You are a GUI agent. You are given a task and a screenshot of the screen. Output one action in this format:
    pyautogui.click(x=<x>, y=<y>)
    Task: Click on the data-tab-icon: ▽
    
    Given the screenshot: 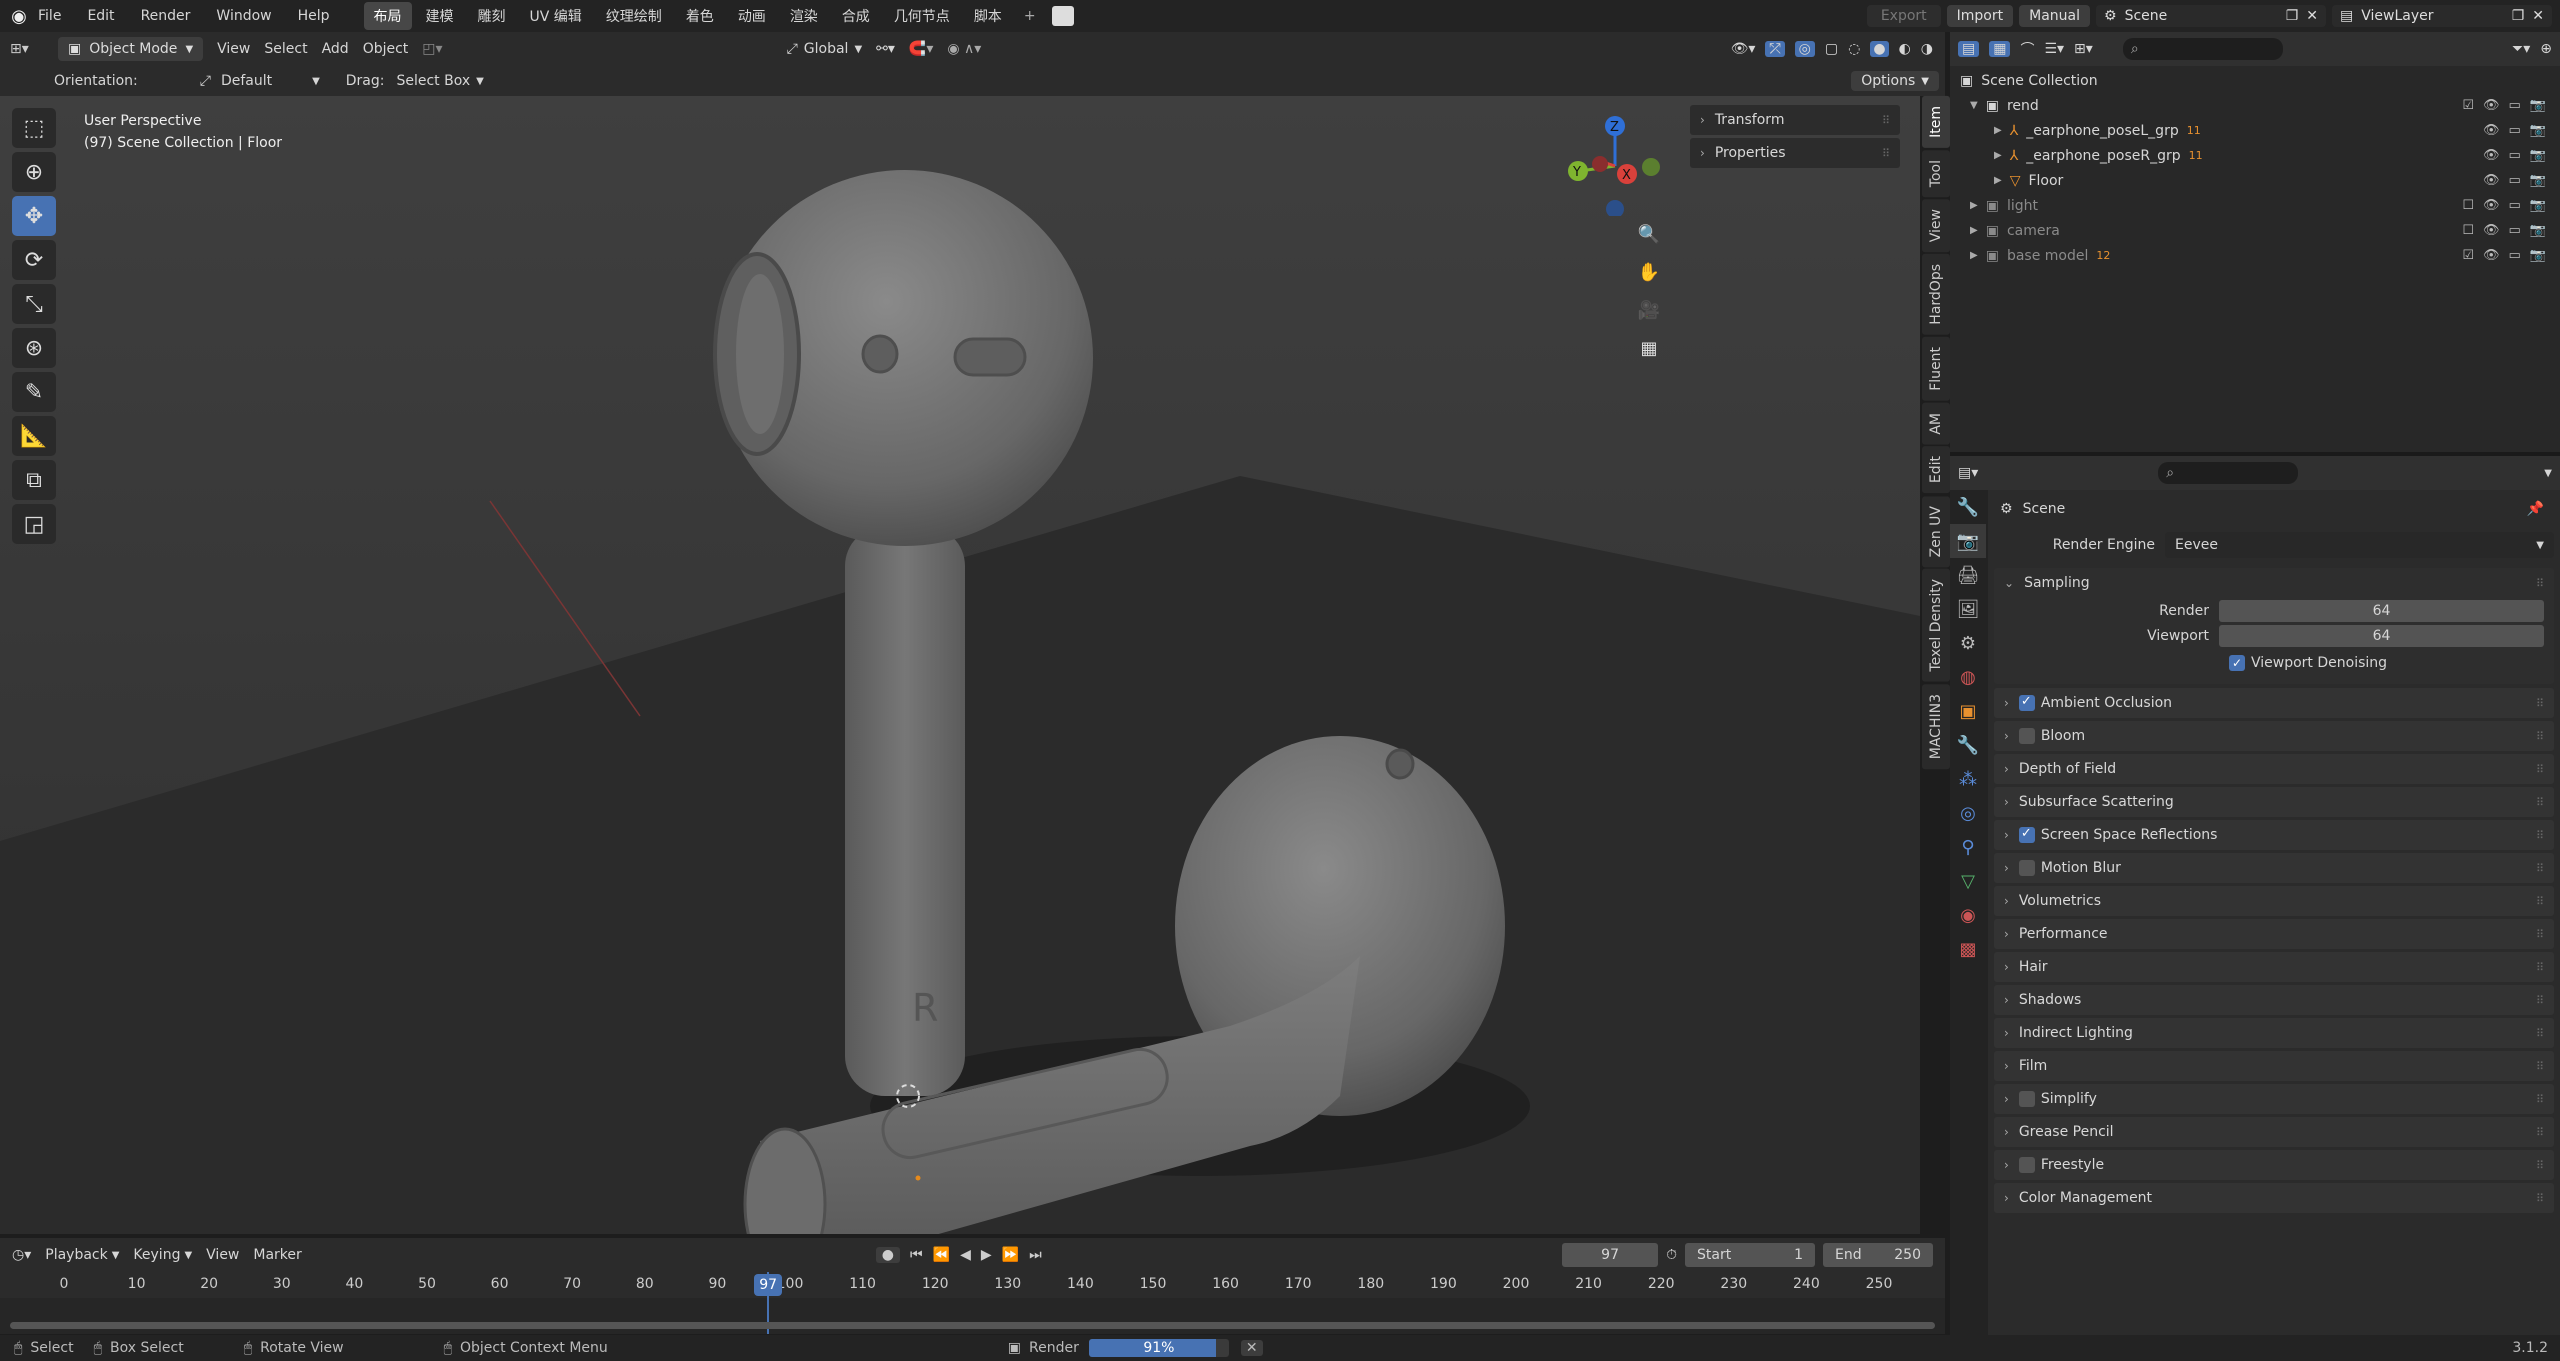 What is the action you would take?
    pyautogui.click(x=1968, y=881)
    